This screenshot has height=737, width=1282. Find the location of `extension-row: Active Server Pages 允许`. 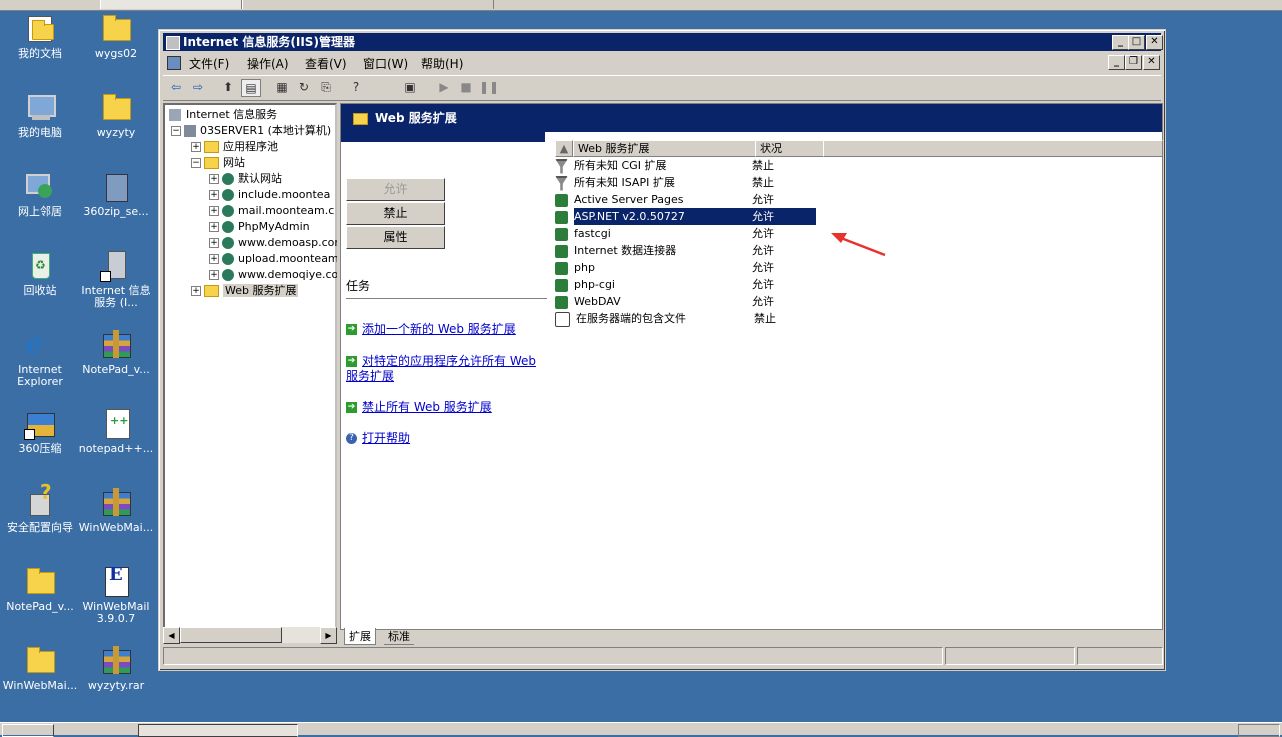

extension-row: Active Server Pages 允许 is located at coordinates (689, 199).